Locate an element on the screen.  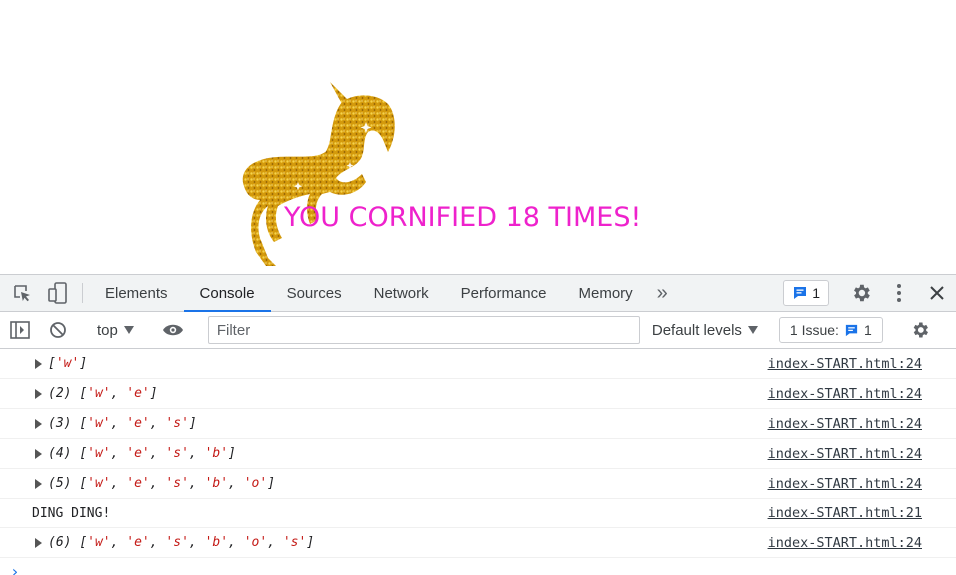
console-prompt-row: › is located at coordinates (478, 566).